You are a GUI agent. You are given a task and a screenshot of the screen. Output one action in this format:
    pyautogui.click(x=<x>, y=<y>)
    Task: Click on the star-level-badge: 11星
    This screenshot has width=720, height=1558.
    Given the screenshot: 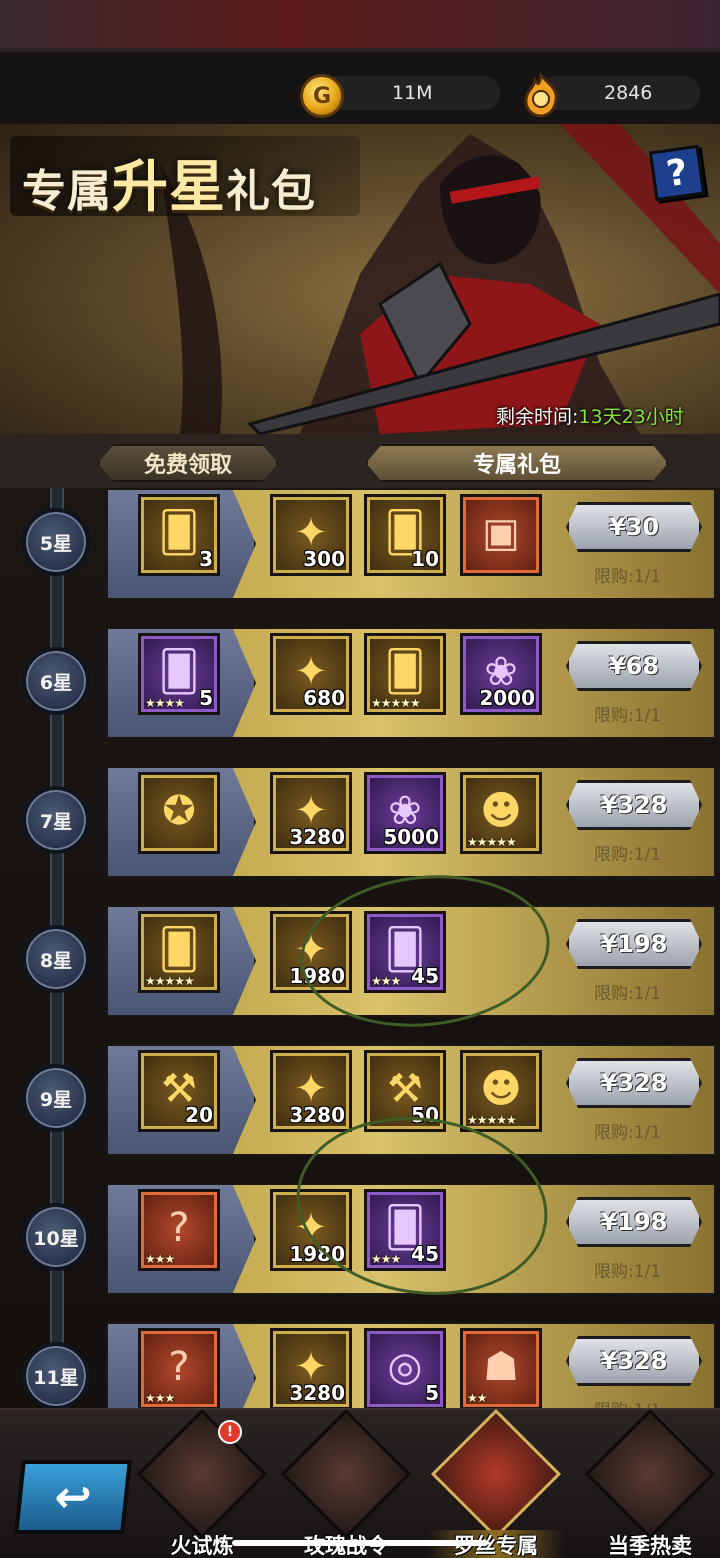 What is the action you would take?
    pyautogui.click(x=56, y=1375)
    